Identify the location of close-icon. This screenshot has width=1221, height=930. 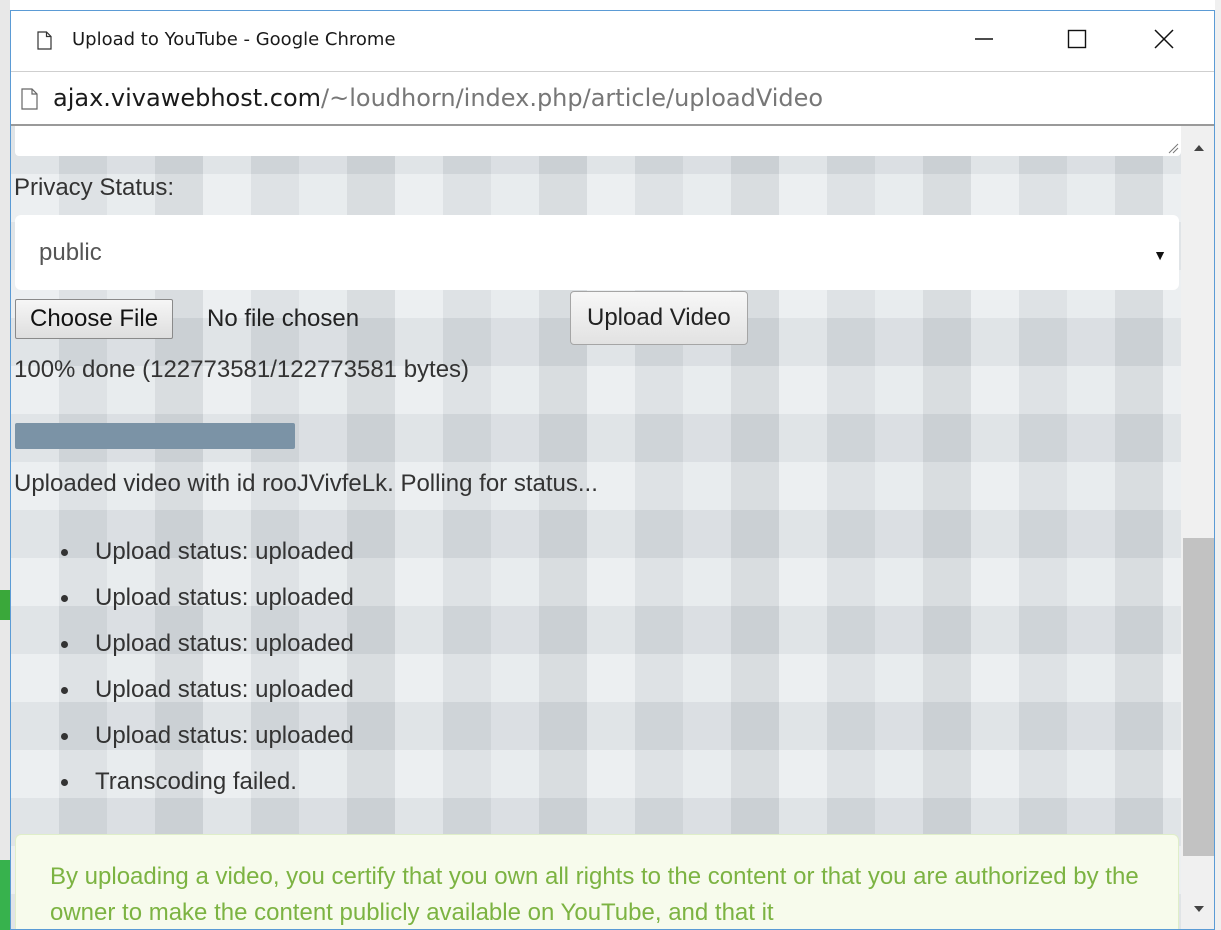
(1164, 39).